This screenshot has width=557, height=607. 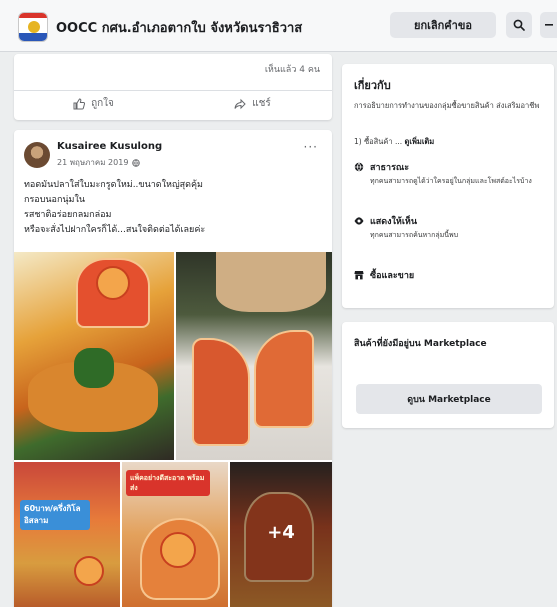 I want to click on share-button: แชร์, so click(x=252, y=103).